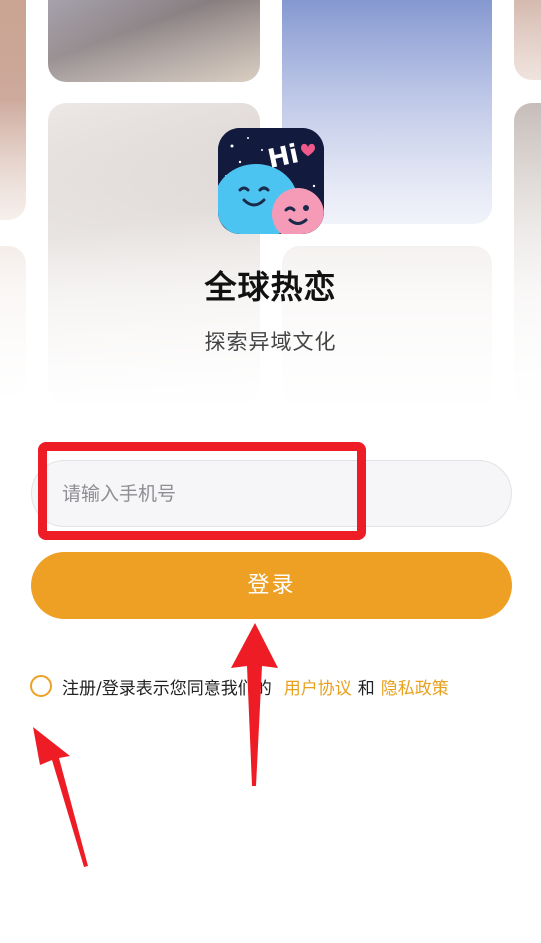  What do you see at coordinates (254, 704) in the screenshot?
I see `annotation-arrow-up-icon` at bounding box center [254, 704].